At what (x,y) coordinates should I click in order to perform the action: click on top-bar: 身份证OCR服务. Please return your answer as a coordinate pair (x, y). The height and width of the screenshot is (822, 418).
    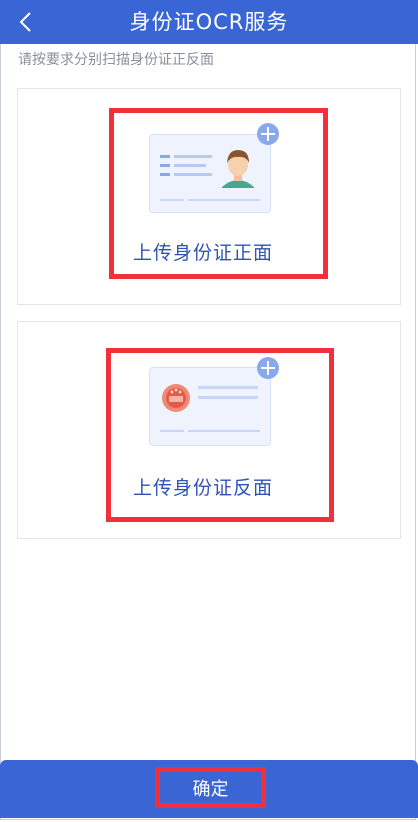
    Looking at the image, I should click on (209, 22).